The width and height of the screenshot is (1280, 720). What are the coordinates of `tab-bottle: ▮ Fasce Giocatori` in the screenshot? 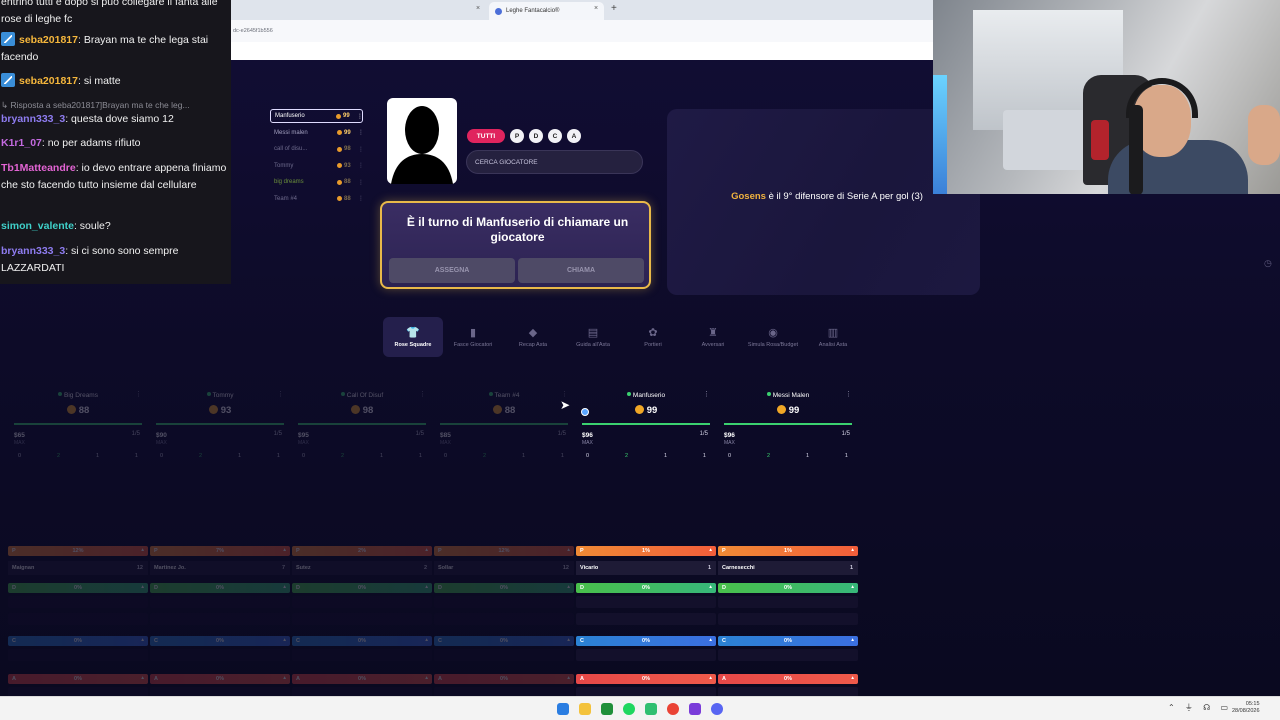 It's located at (473, 337).